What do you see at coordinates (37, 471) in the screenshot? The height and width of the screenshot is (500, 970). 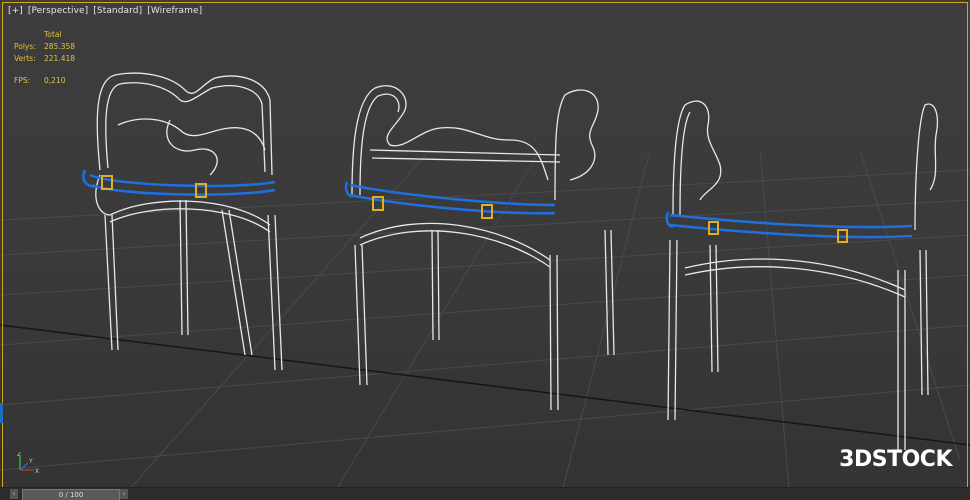 I see `axis-x-label: X` at bounding box center [37, 471].